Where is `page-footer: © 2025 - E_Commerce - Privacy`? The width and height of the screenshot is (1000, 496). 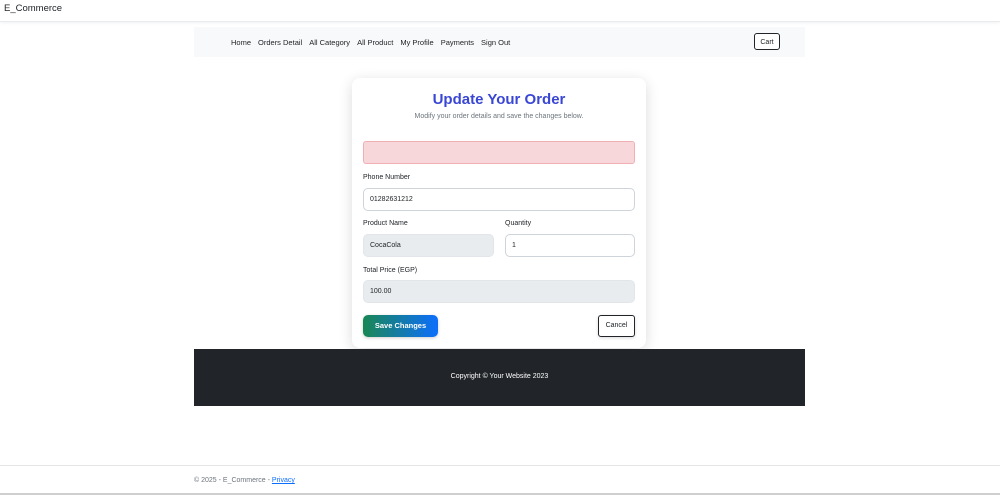 page-footer: © 2025 - E_Commerce - Privacy is located at coordinates (500, 480).